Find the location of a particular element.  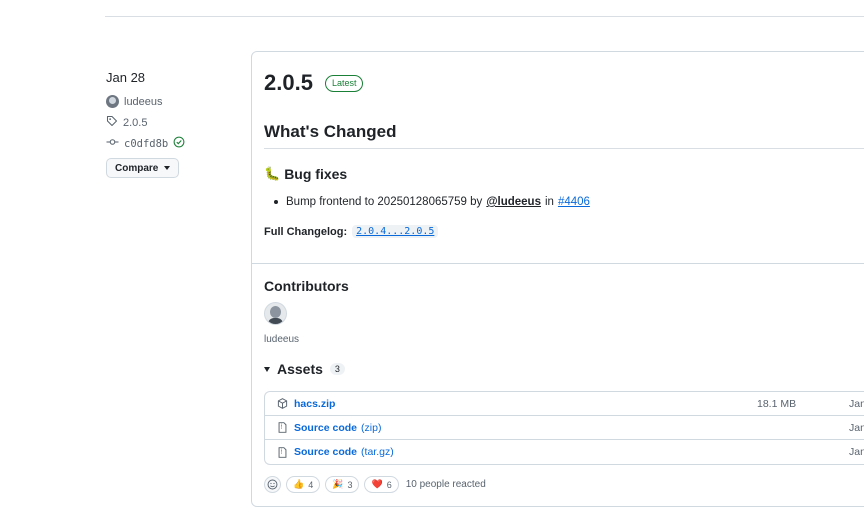

latest-badge: Latest is located at coordinates (344, 83).